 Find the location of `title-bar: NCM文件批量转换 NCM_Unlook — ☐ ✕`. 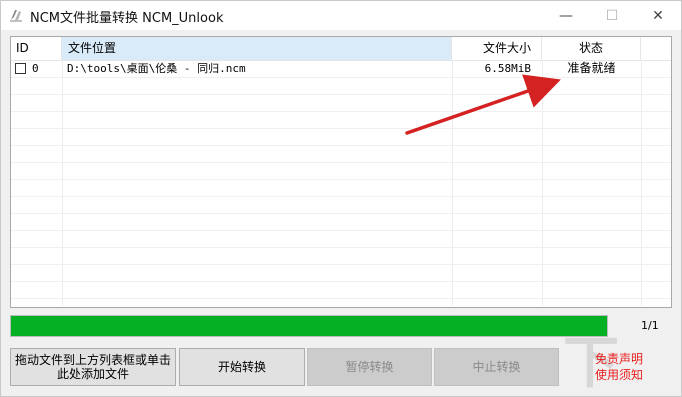

title-bar: NCM文件批量转换 NCM_Unlook — ☐ ✕ is located at coordinates (341, 15).